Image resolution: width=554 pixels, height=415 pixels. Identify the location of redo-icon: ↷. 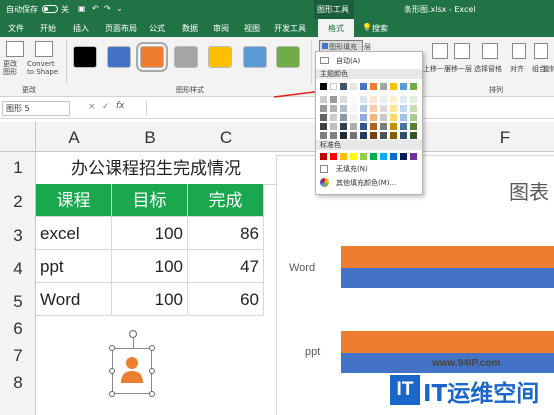
(107, 8).